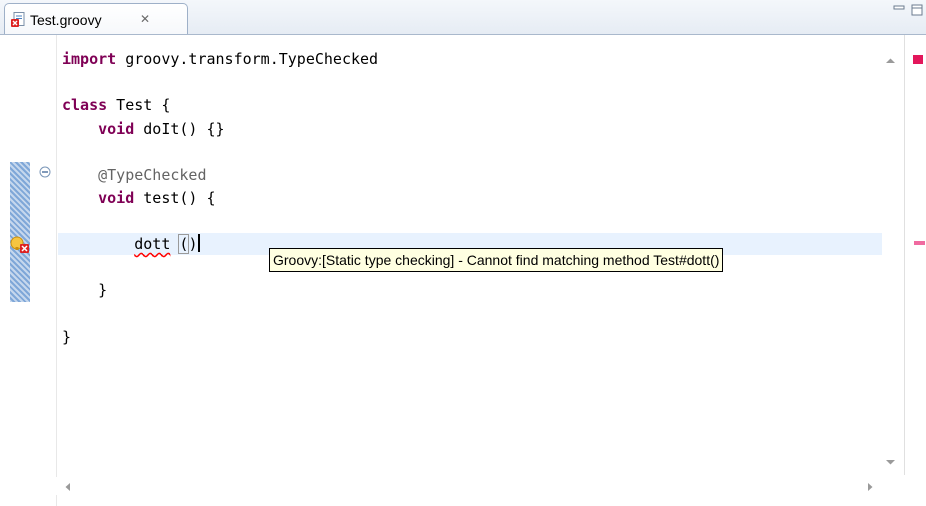  What do you see at coordinates (45, 172) in the screenshot?
I see `fold-collapse-icon` at bounding box center [45, 172].